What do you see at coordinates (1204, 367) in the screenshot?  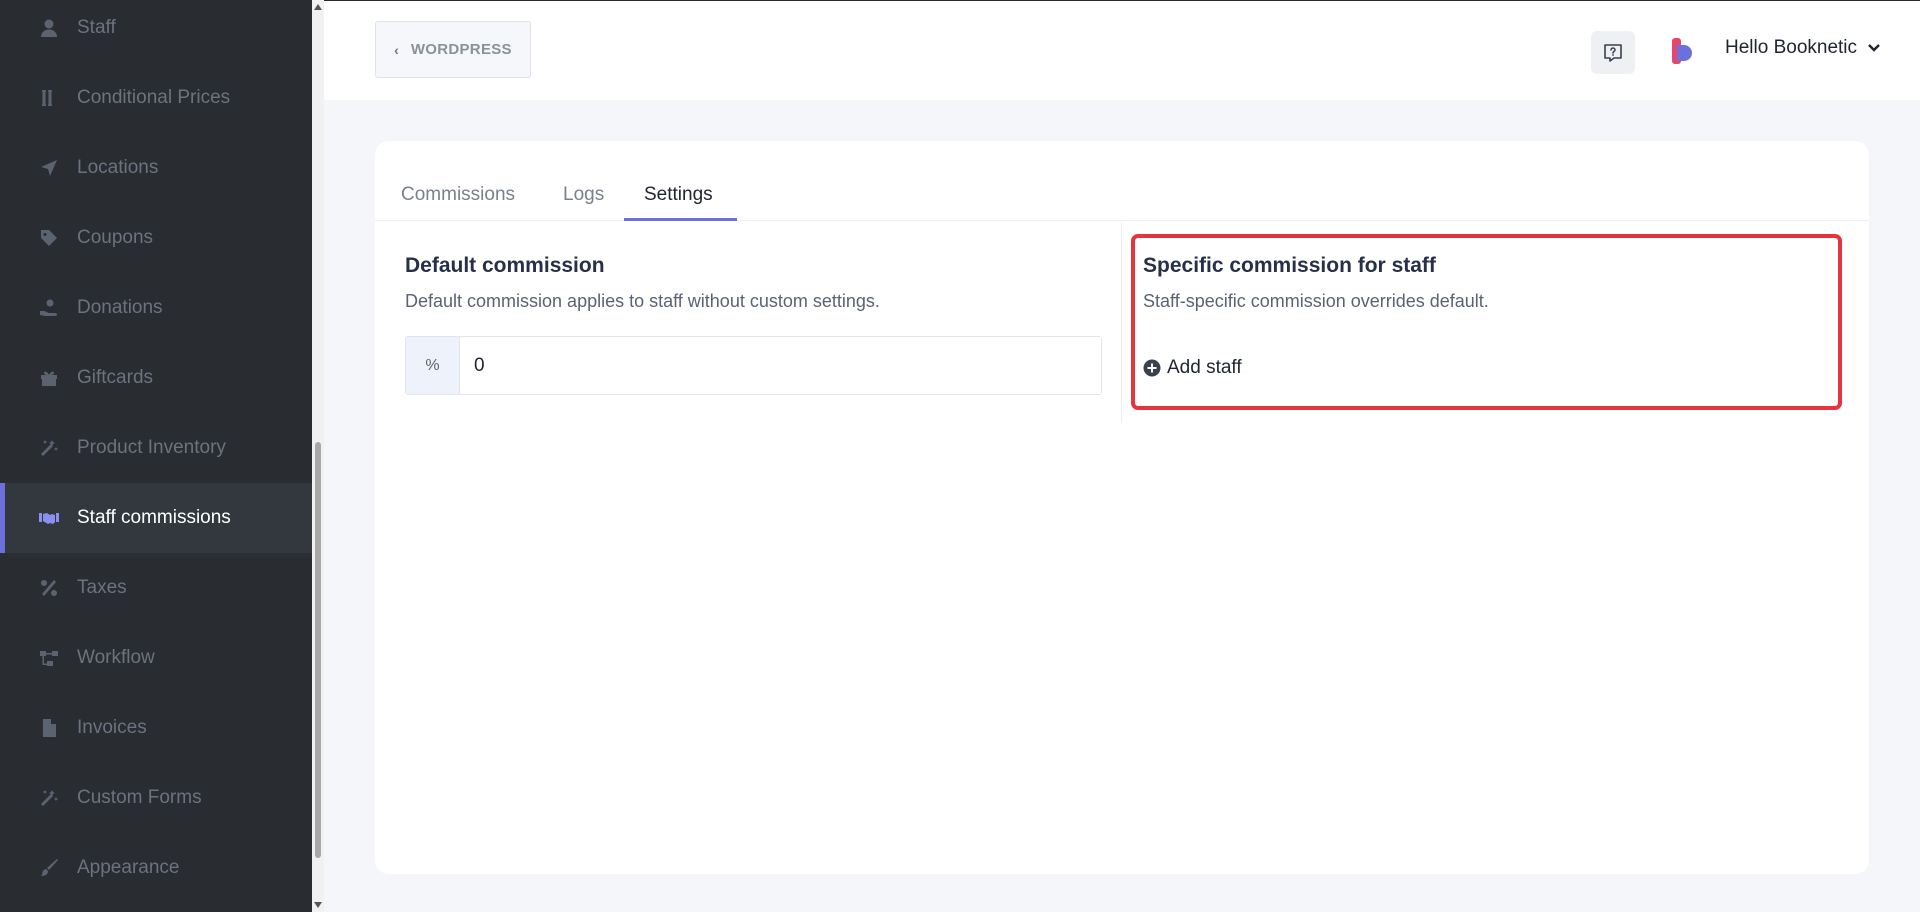 I see `add-staff-label: Add staff` at bounding box center [1204, 367].